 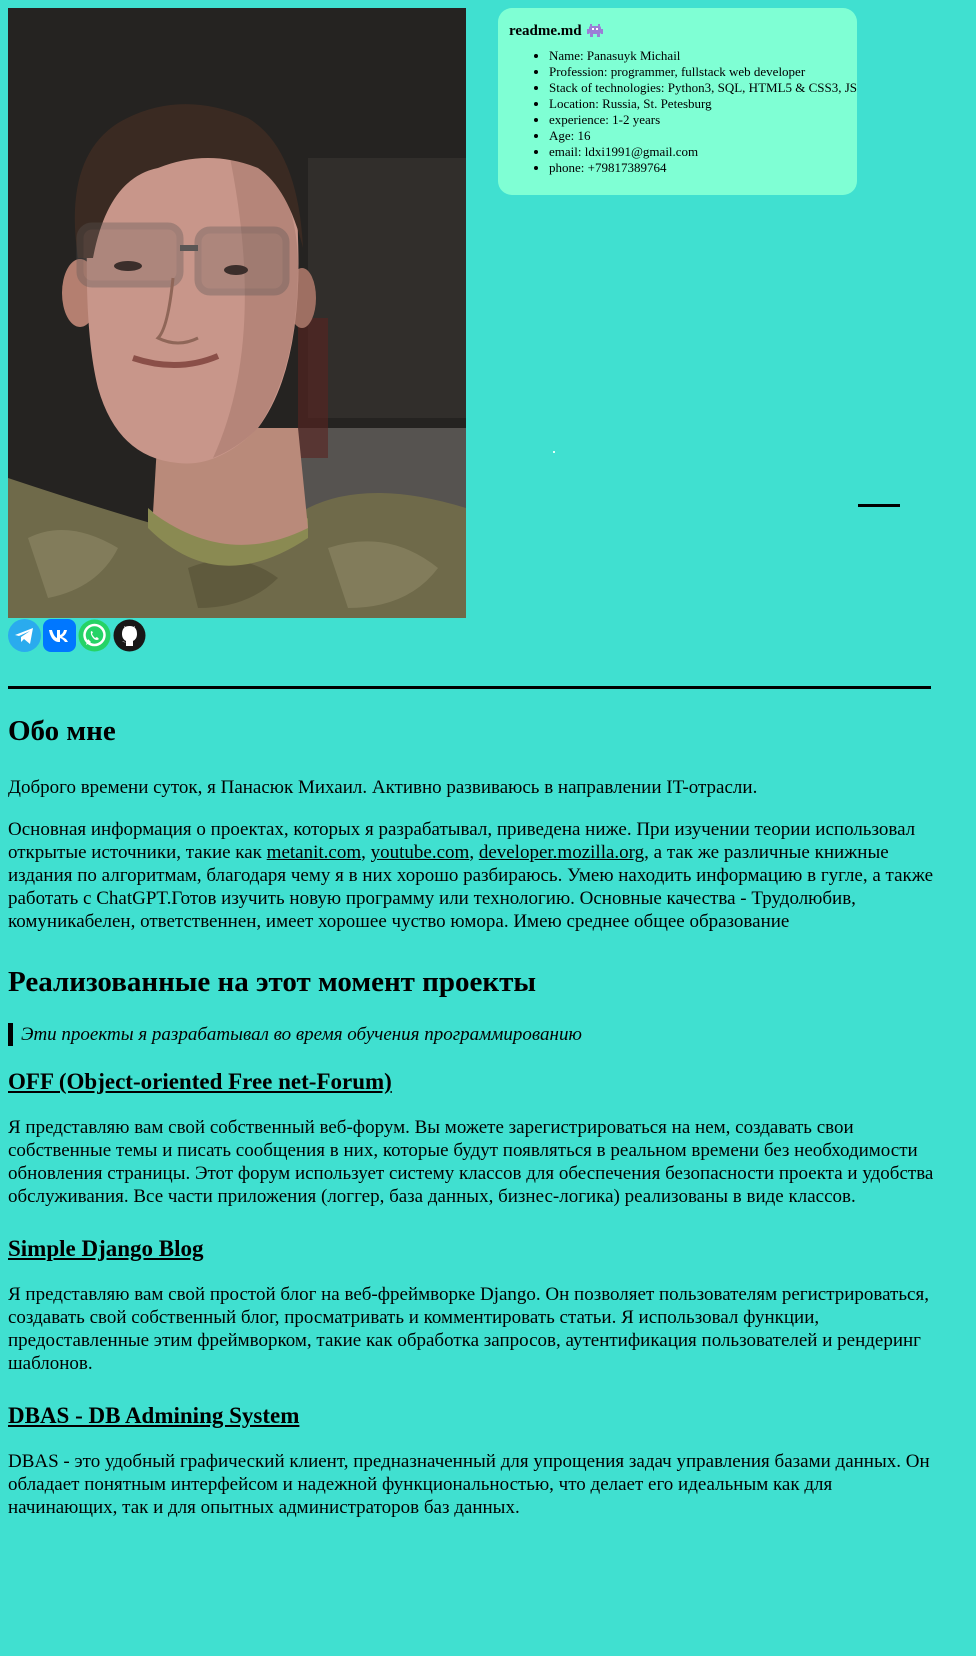 What do you see at coordinates (77, 635) in the screenshot?
I see `social-links` at bounding box center [77, 635].